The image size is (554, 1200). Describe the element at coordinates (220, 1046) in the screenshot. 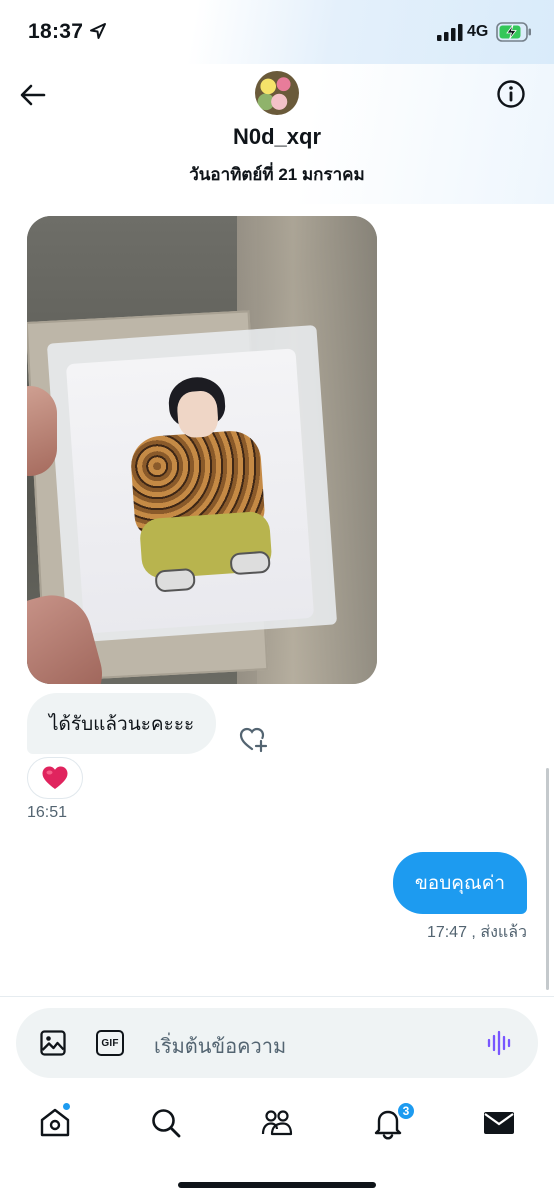

I see `message-input: เริ่มต้นข้อความ` at that location.